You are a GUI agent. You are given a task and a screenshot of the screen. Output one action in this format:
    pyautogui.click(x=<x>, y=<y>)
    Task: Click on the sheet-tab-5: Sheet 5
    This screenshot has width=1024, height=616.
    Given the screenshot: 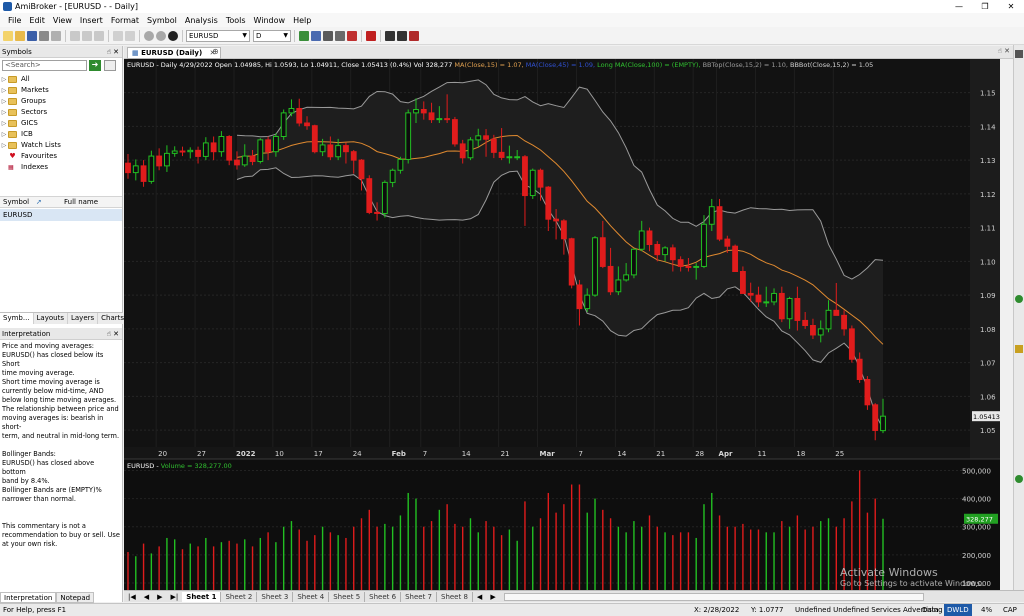 What is the action you would take?
    pyautogui.click(x=347, y=596)
    